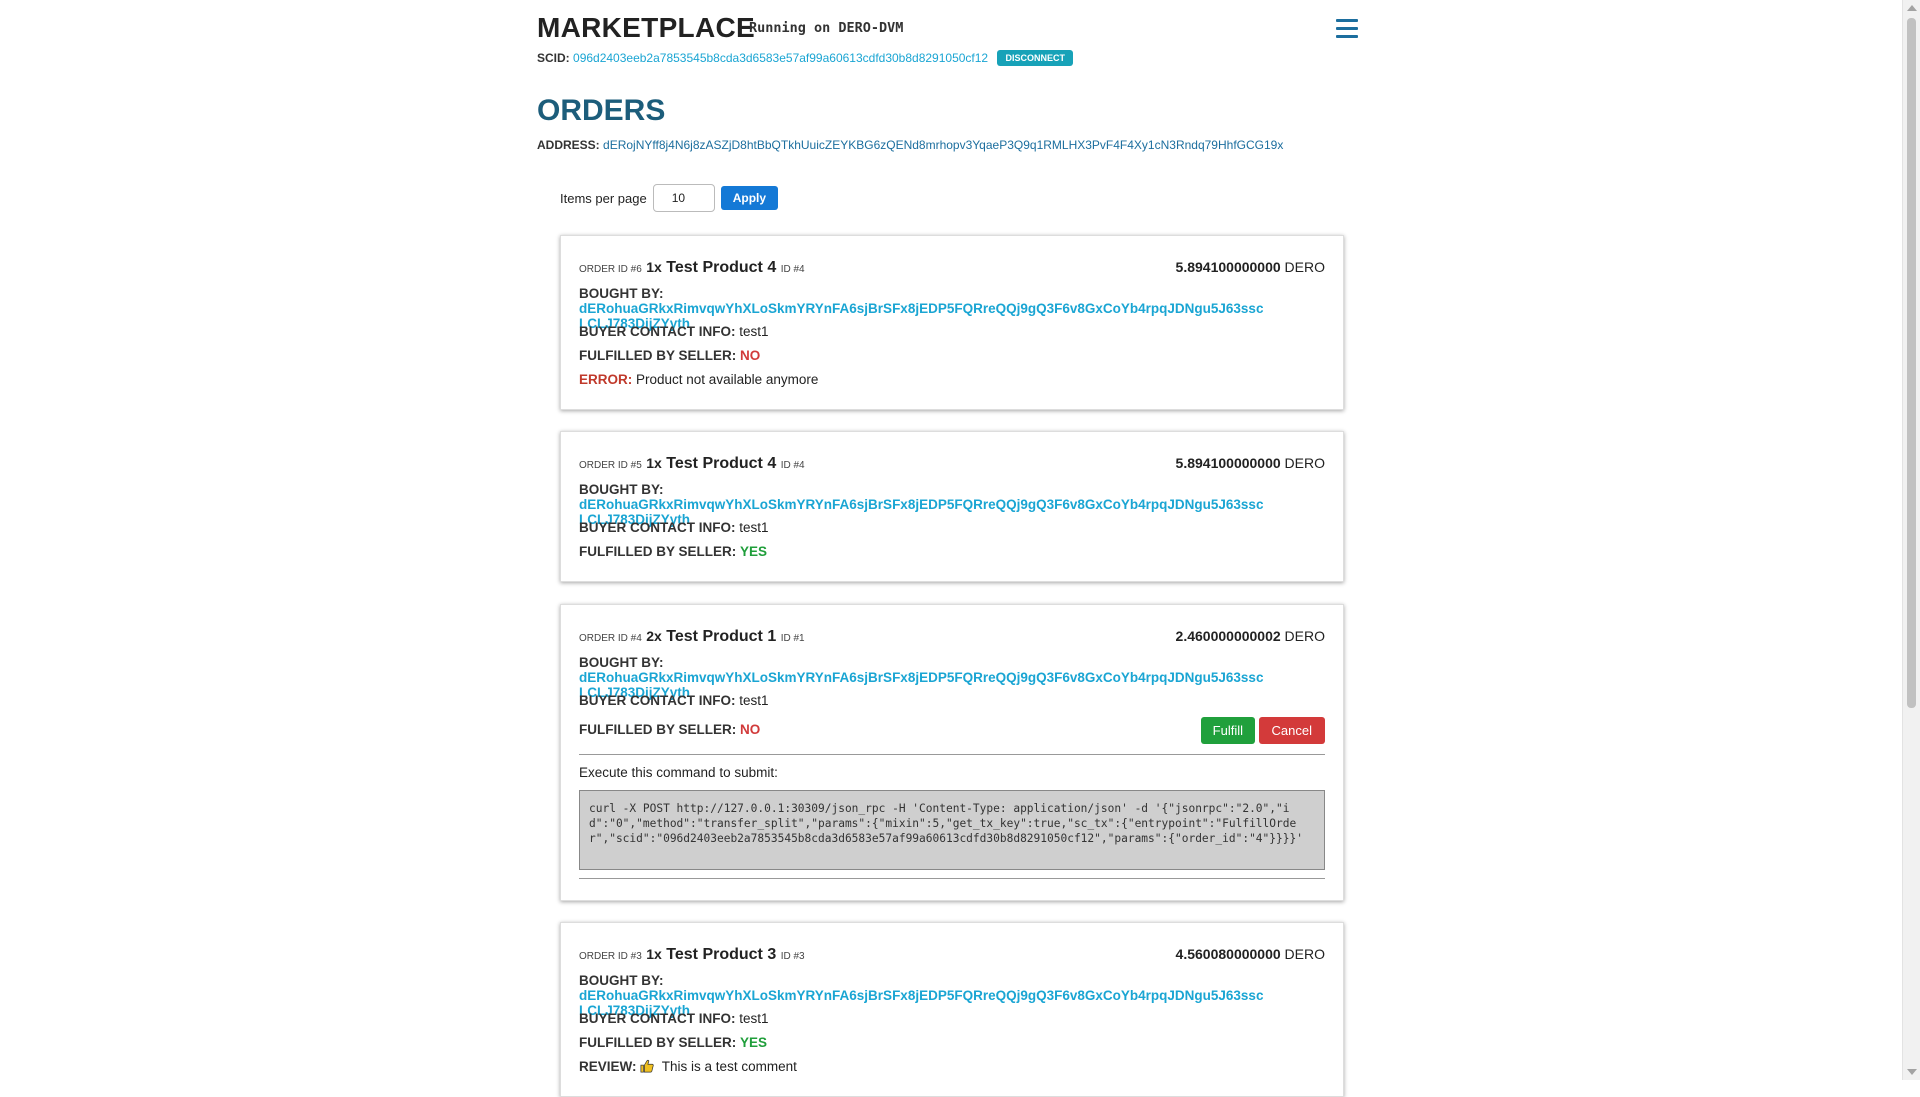 This screenshot has height=1097, width=1920. Describe the element at coordinates (601, 110) in the screenshot. I see `page-title: ORDERS` at that location.